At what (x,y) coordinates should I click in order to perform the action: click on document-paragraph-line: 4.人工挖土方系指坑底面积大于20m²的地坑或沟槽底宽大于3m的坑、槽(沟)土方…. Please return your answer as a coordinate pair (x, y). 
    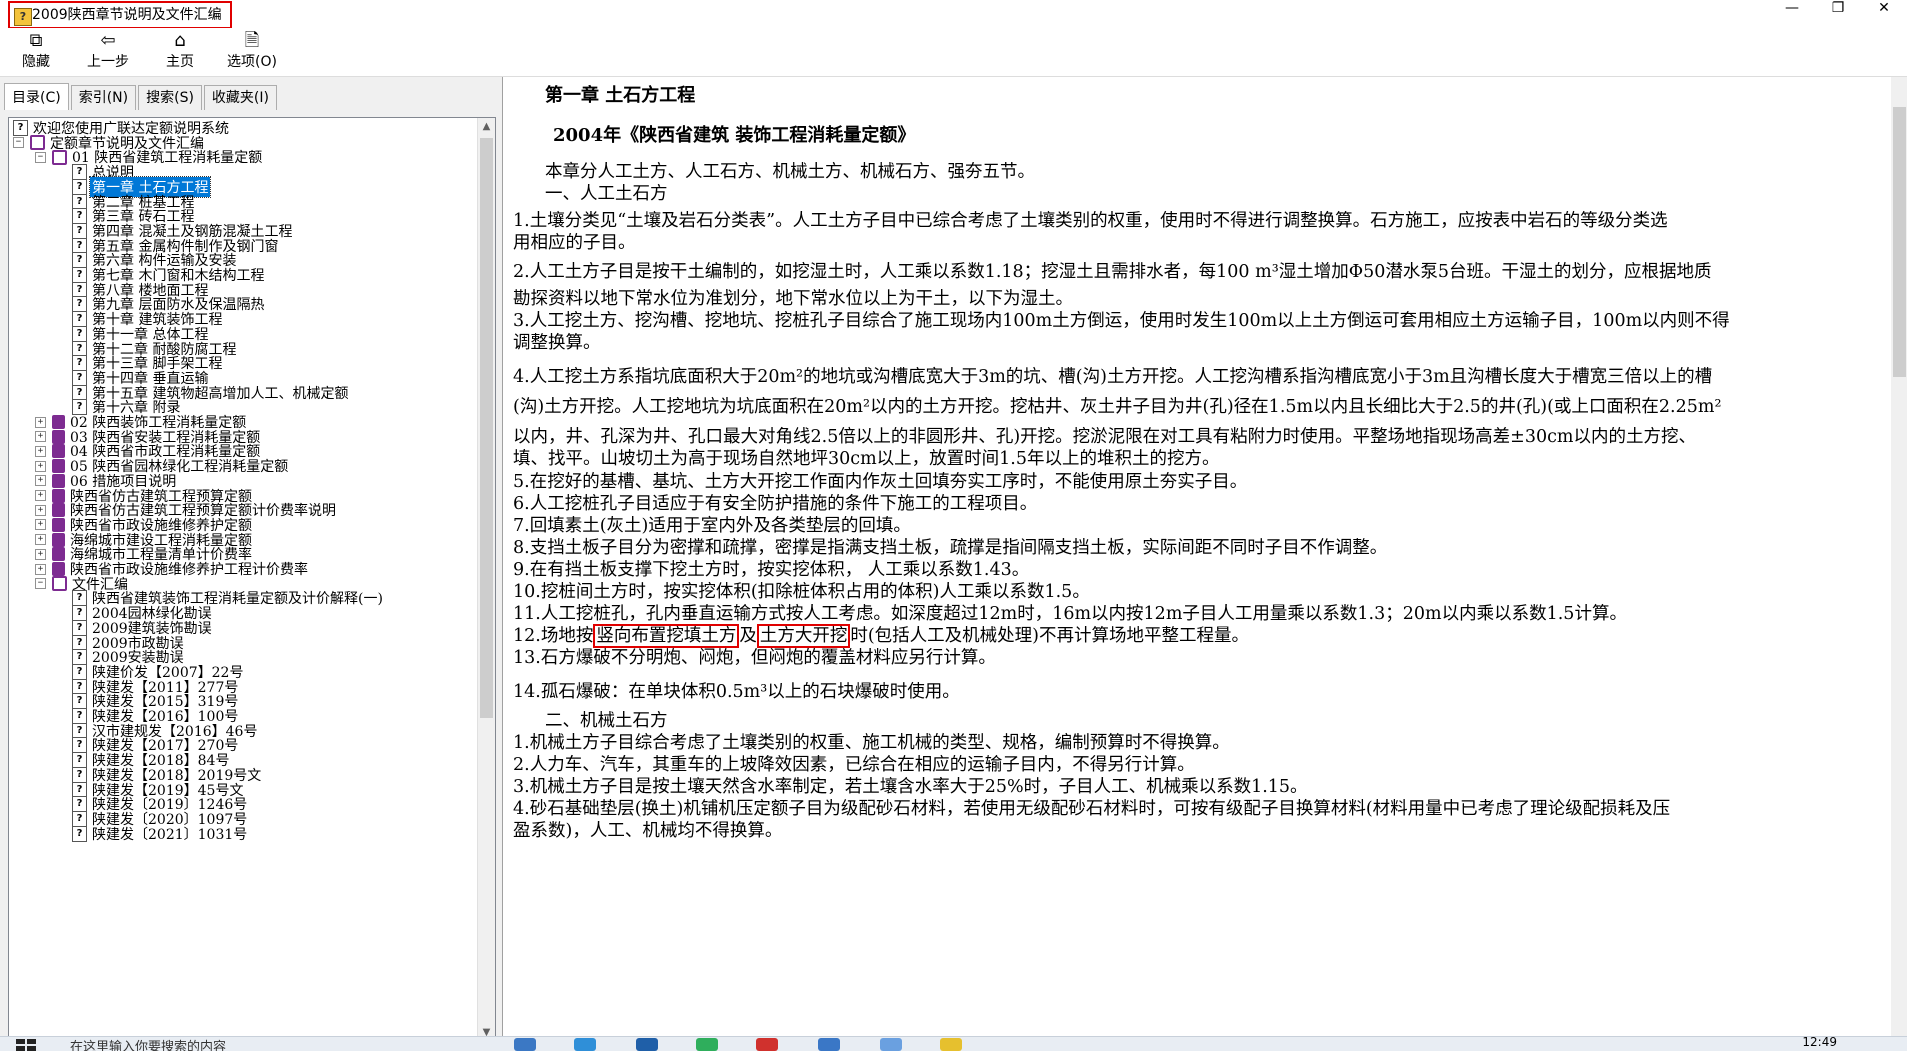
    Looking at the image, I should click on (1112, 375).